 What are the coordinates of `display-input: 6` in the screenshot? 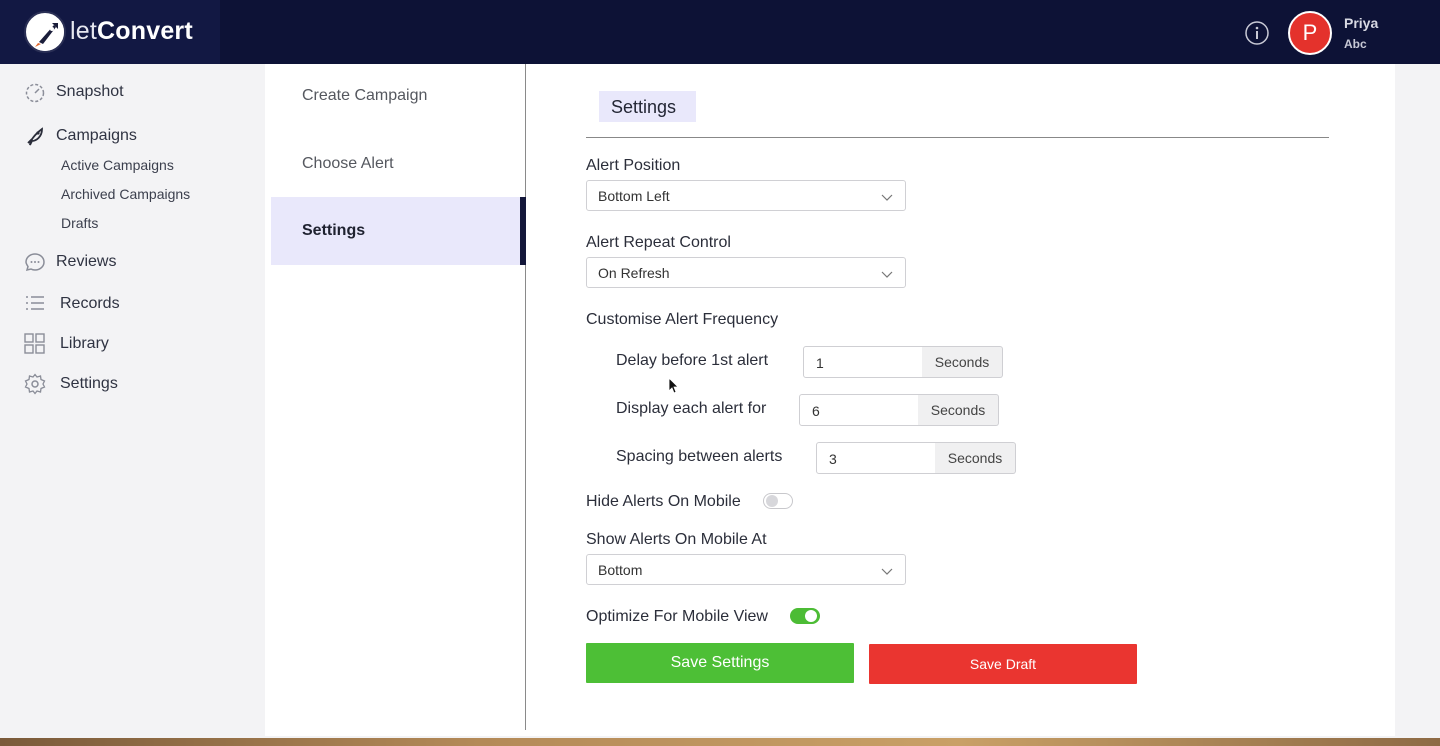 It's located at (859, 410).